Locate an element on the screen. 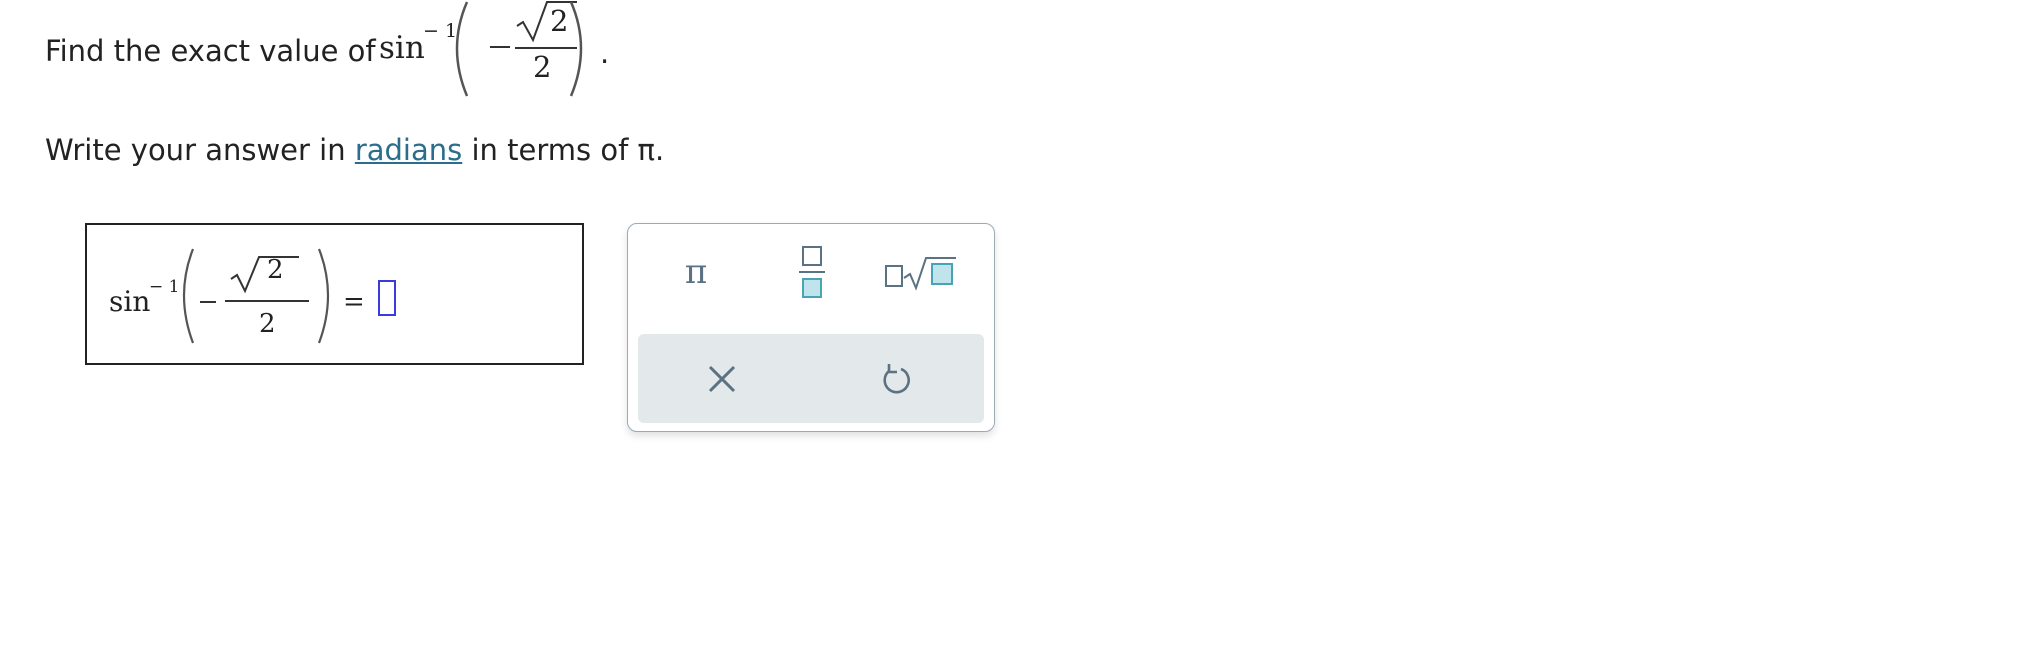 The image size is (2022, 645). fraction-icon is located at coordinates (812, 272).